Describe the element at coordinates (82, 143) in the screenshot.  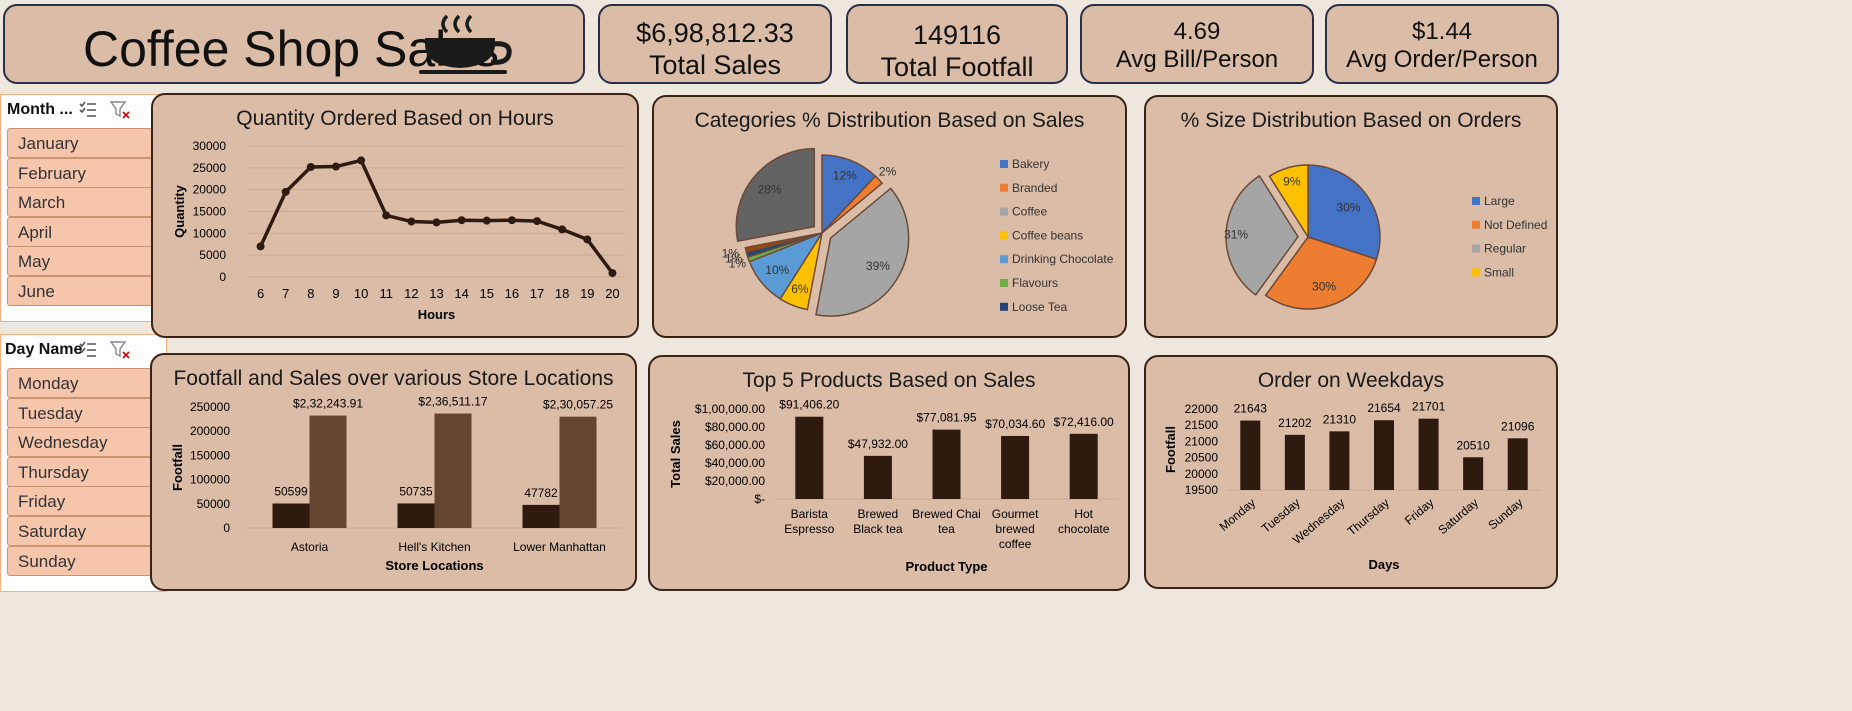
I see `slicer-item-january: January` at that location.